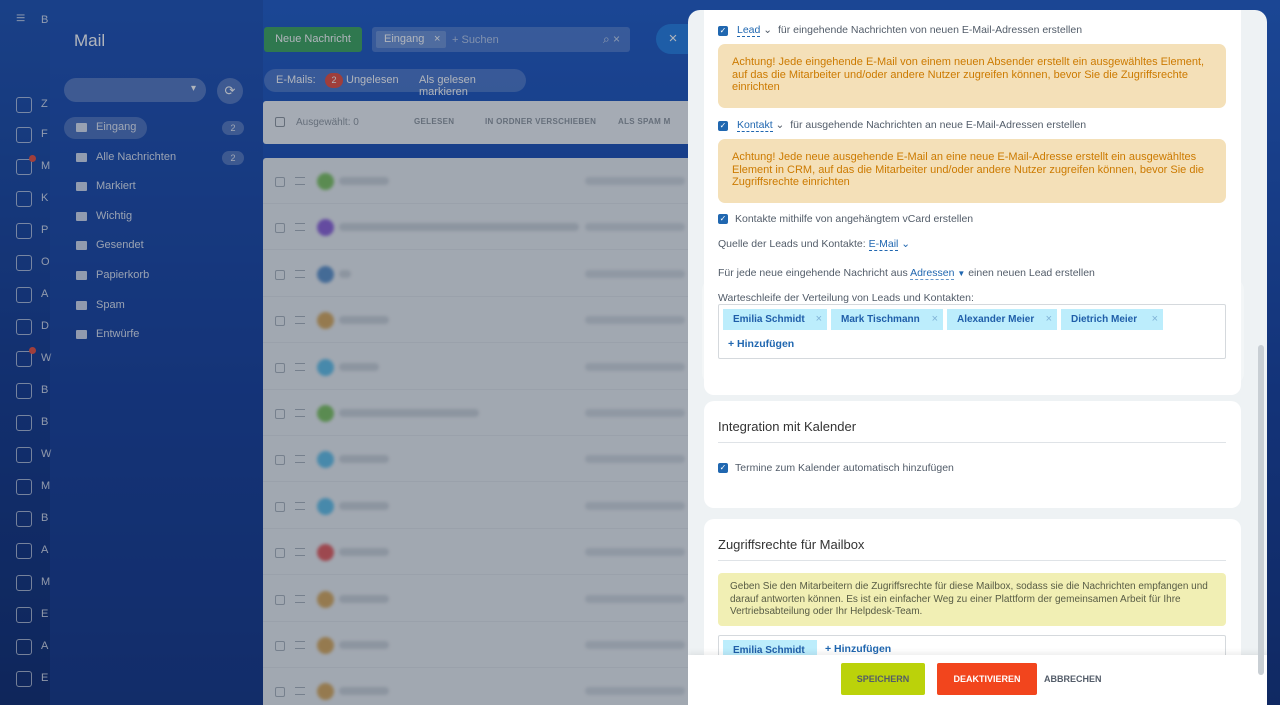  Describe the element at coordinates (761, 344) in the screenshot. I see `queue-add-link: + Hinzufügen` at that location.